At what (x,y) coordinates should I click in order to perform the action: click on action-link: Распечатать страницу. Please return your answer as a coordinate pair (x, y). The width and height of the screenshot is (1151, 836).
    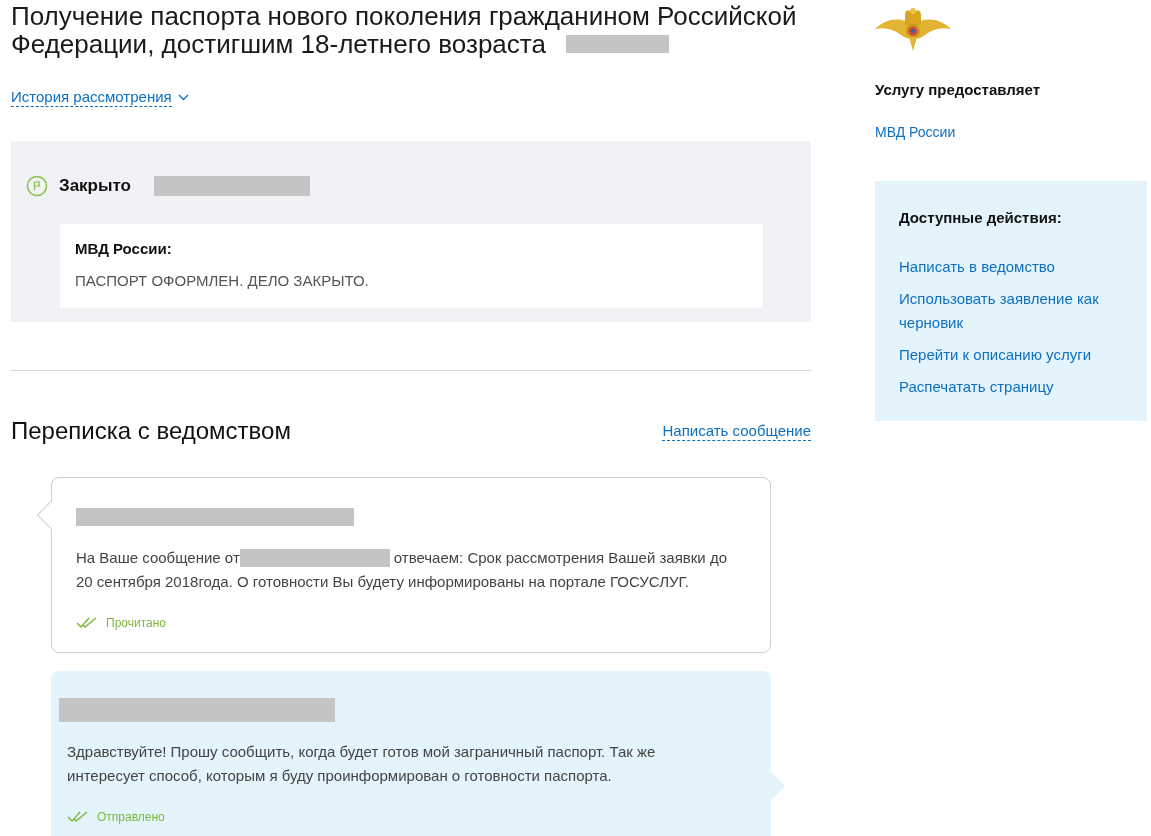
    Looking at the image, I should click on (1015, 387).